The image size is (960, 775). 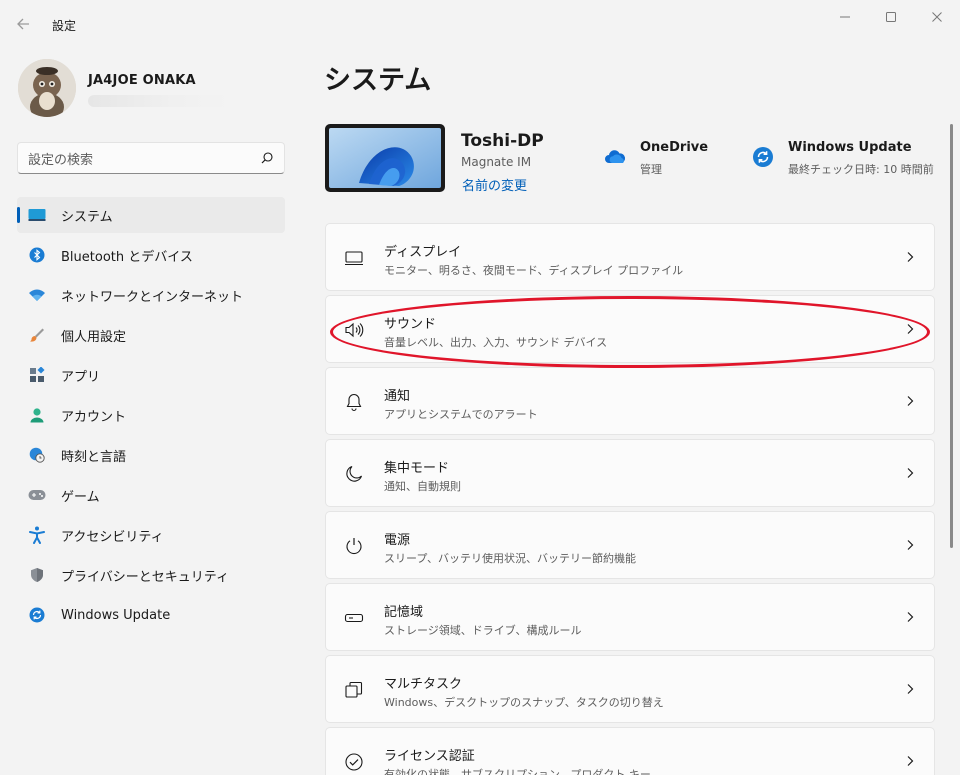 What do you see at coordinates (422, 486) in the screenshot?
I see `card-subtitle: 通知、自動規則` at bounding box center [422, 486].